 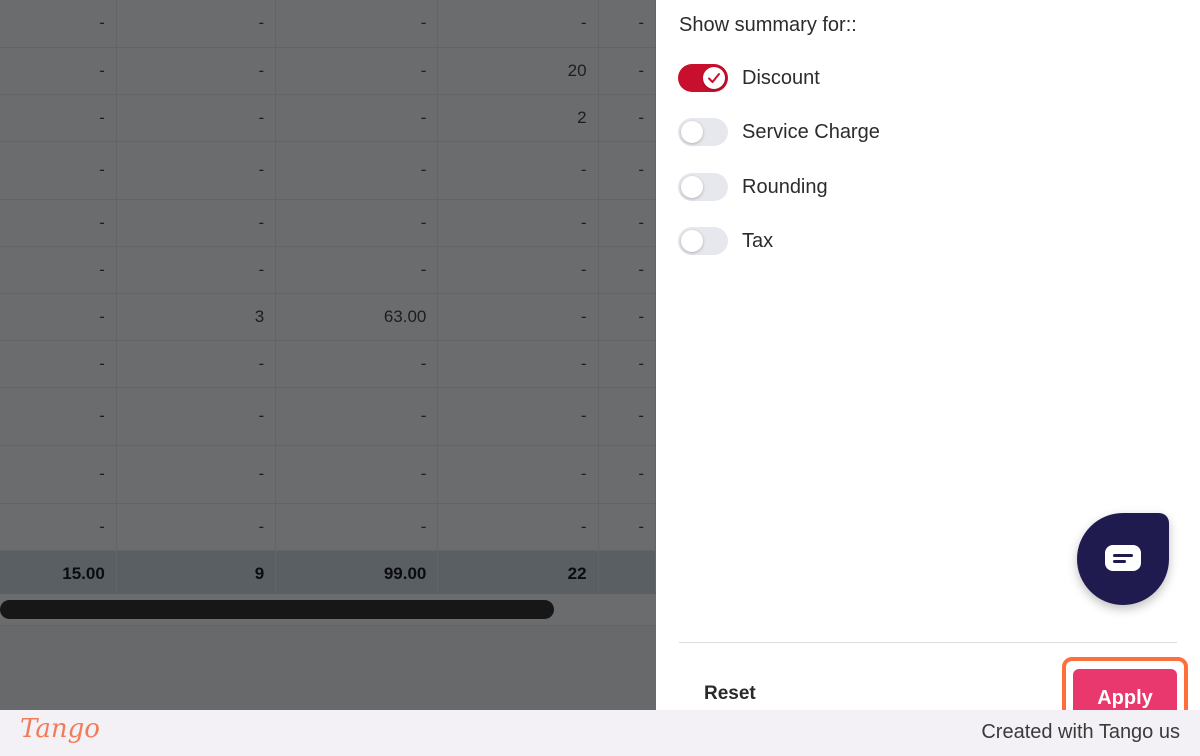 I want to click on tax-toggle, so click(x=703, y=241).